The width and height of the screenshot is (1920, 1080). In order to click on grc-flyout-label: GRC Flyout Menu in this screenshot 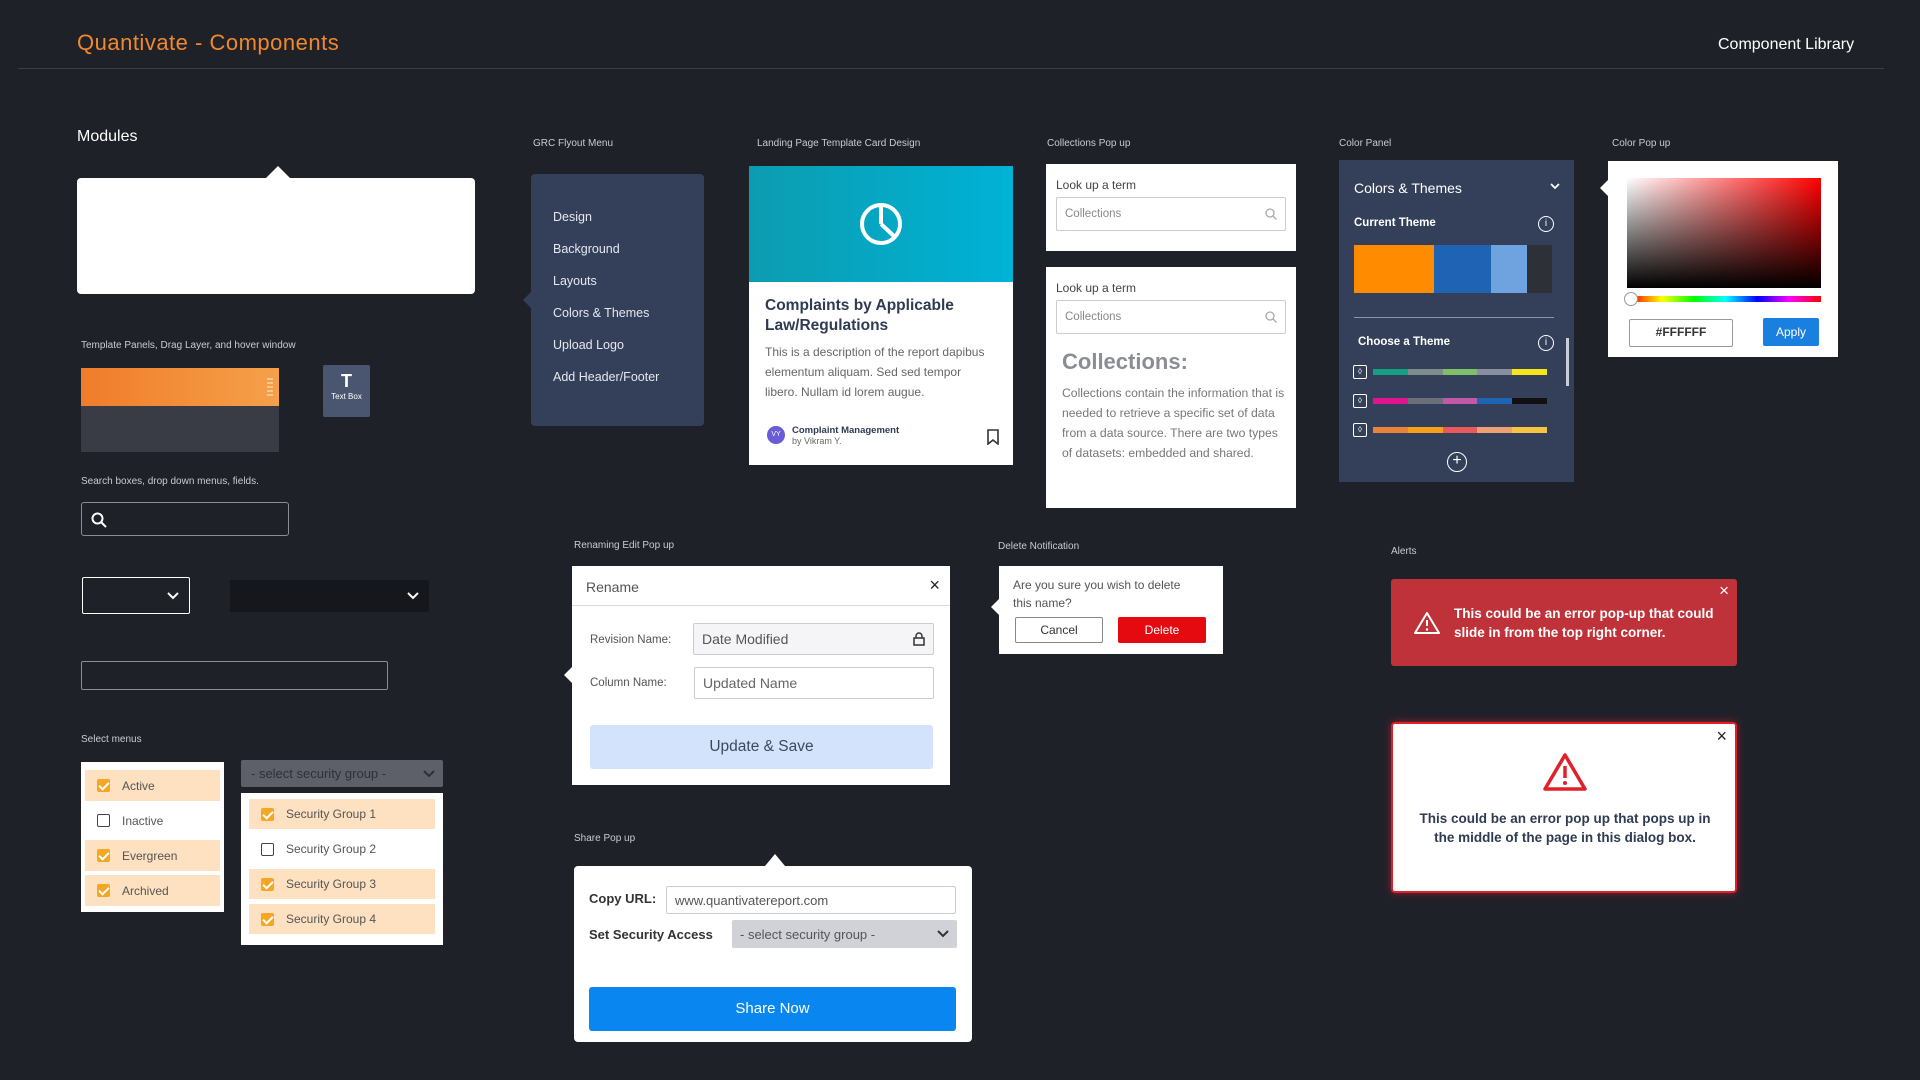, I will do `click(573, 143)`.